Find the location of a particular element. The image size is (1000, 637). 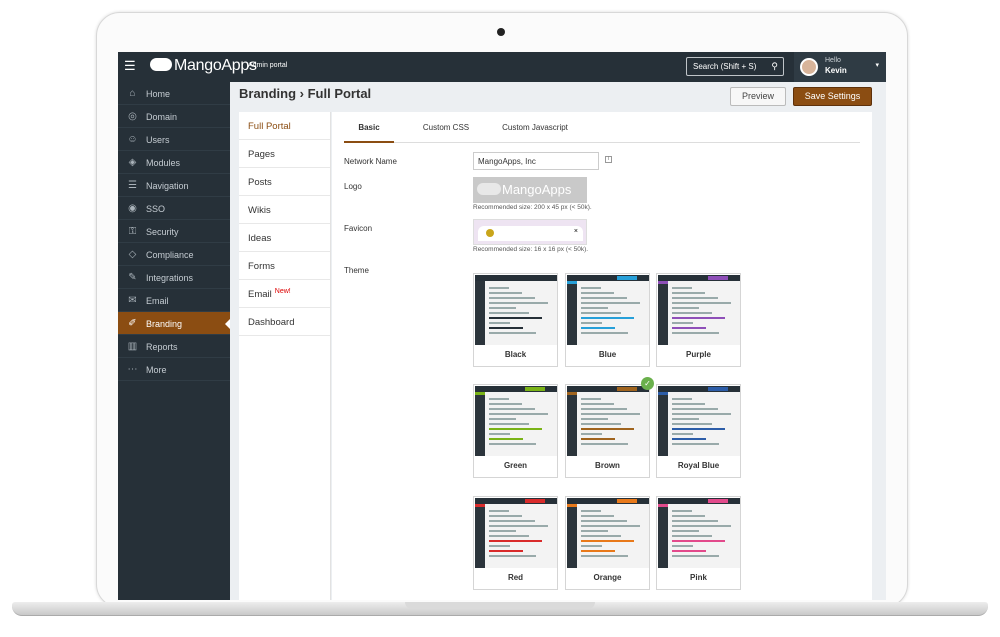

portal-label: Admin portal is located at coordinates (268, 65).